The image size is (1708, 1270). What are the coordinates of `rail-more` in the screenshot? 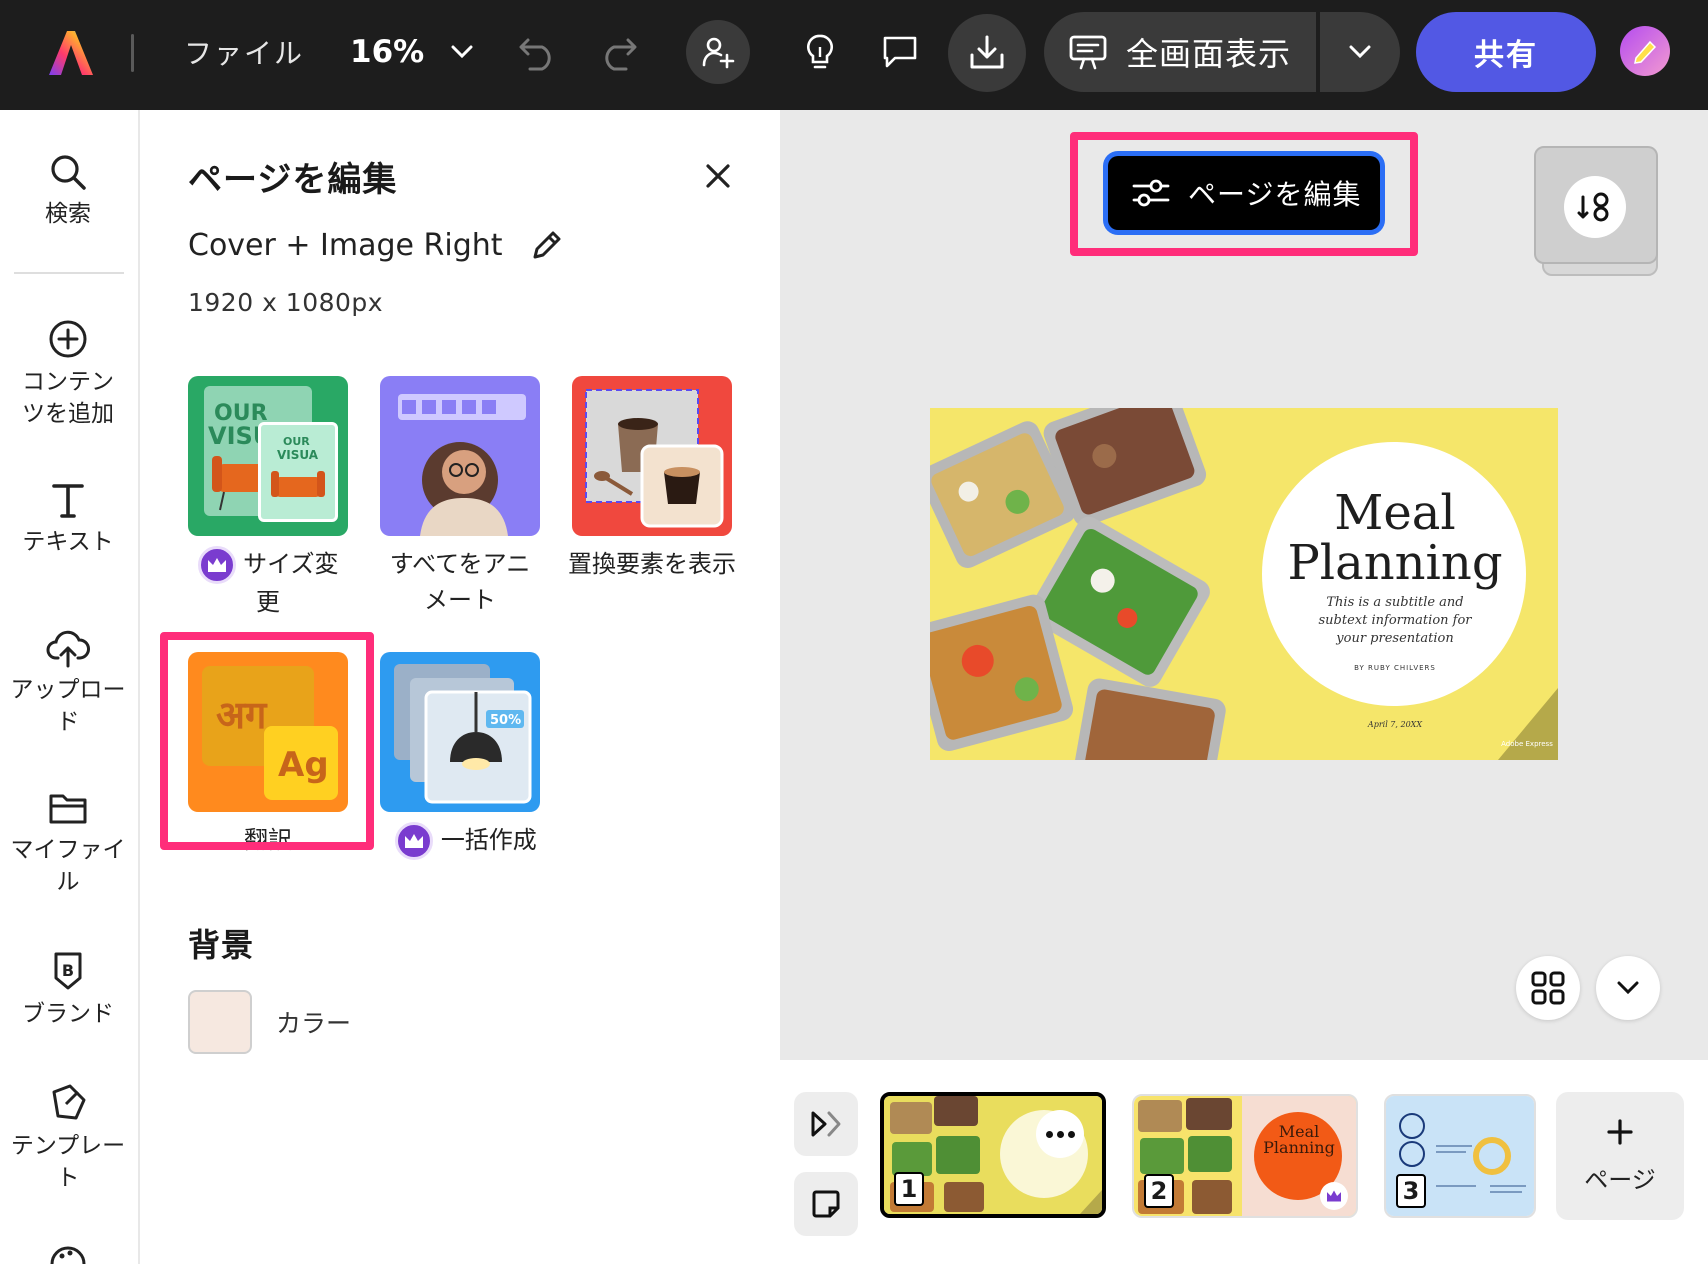 It's located at (68, 1255).